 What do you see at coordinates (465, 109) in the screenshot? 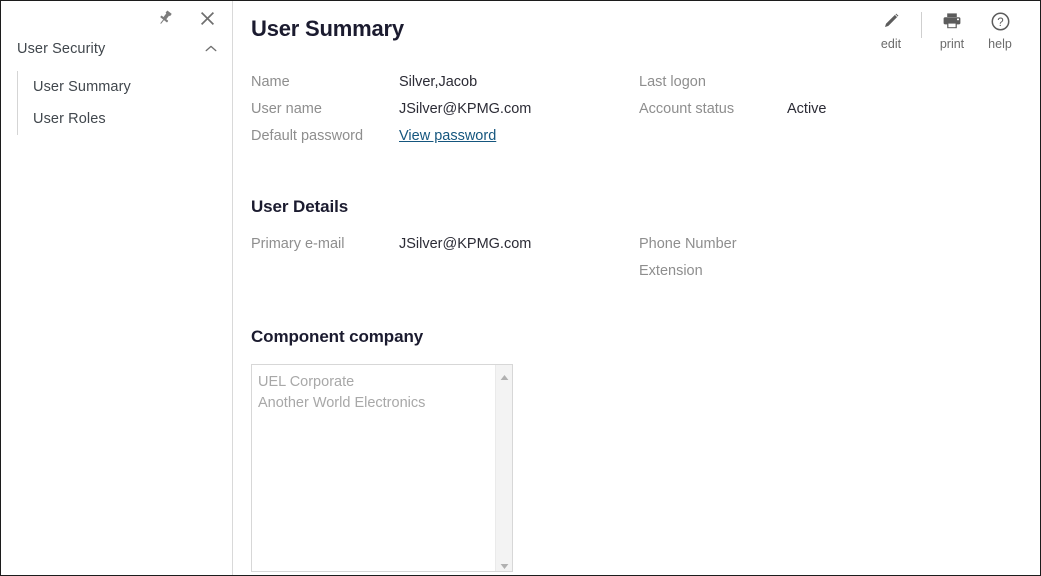
I see `field-value-user-name: JSilver@KPMG.com` at bounding box center [465, 109].